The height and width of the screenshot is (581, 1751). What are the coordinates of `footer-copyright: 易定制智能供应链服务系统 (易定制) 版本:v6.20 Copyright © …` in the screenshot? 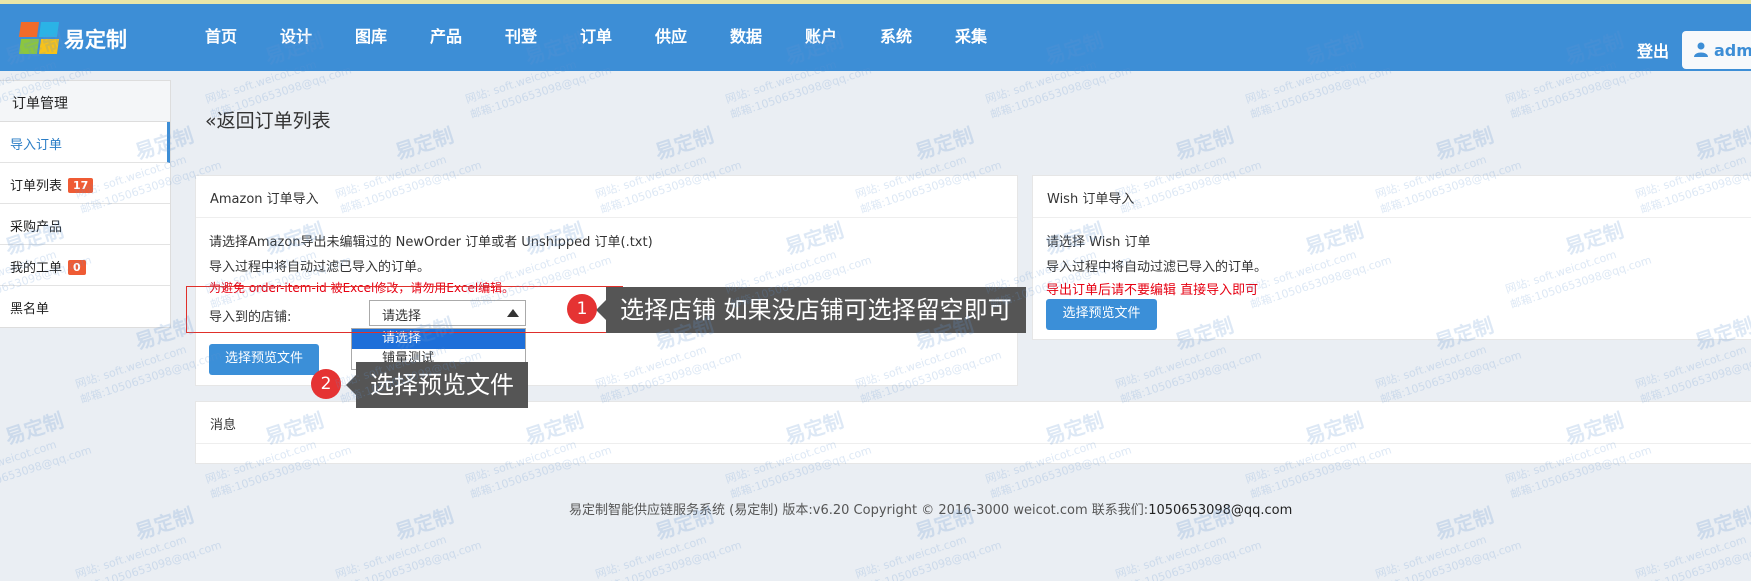 It's located at (859, 510).